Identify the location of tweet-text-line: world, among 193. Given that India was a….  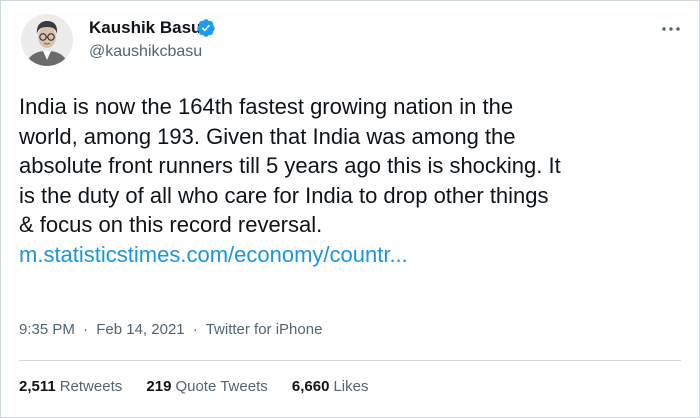
(267, 136).